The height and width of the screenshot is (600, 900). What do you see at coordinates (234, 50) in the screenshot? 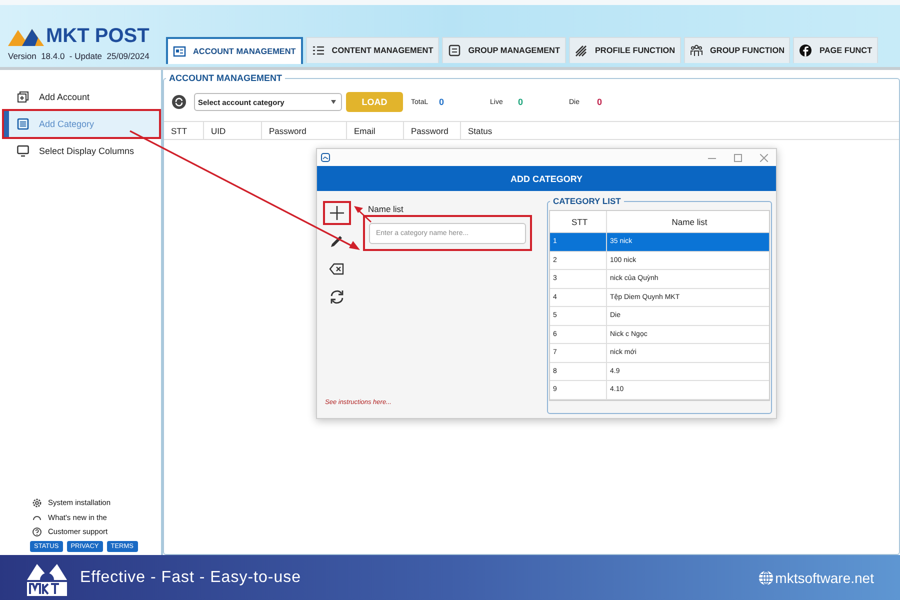
I see `tab: ACCOUNT MANAGEMENT` at bounding box center [234, 50].